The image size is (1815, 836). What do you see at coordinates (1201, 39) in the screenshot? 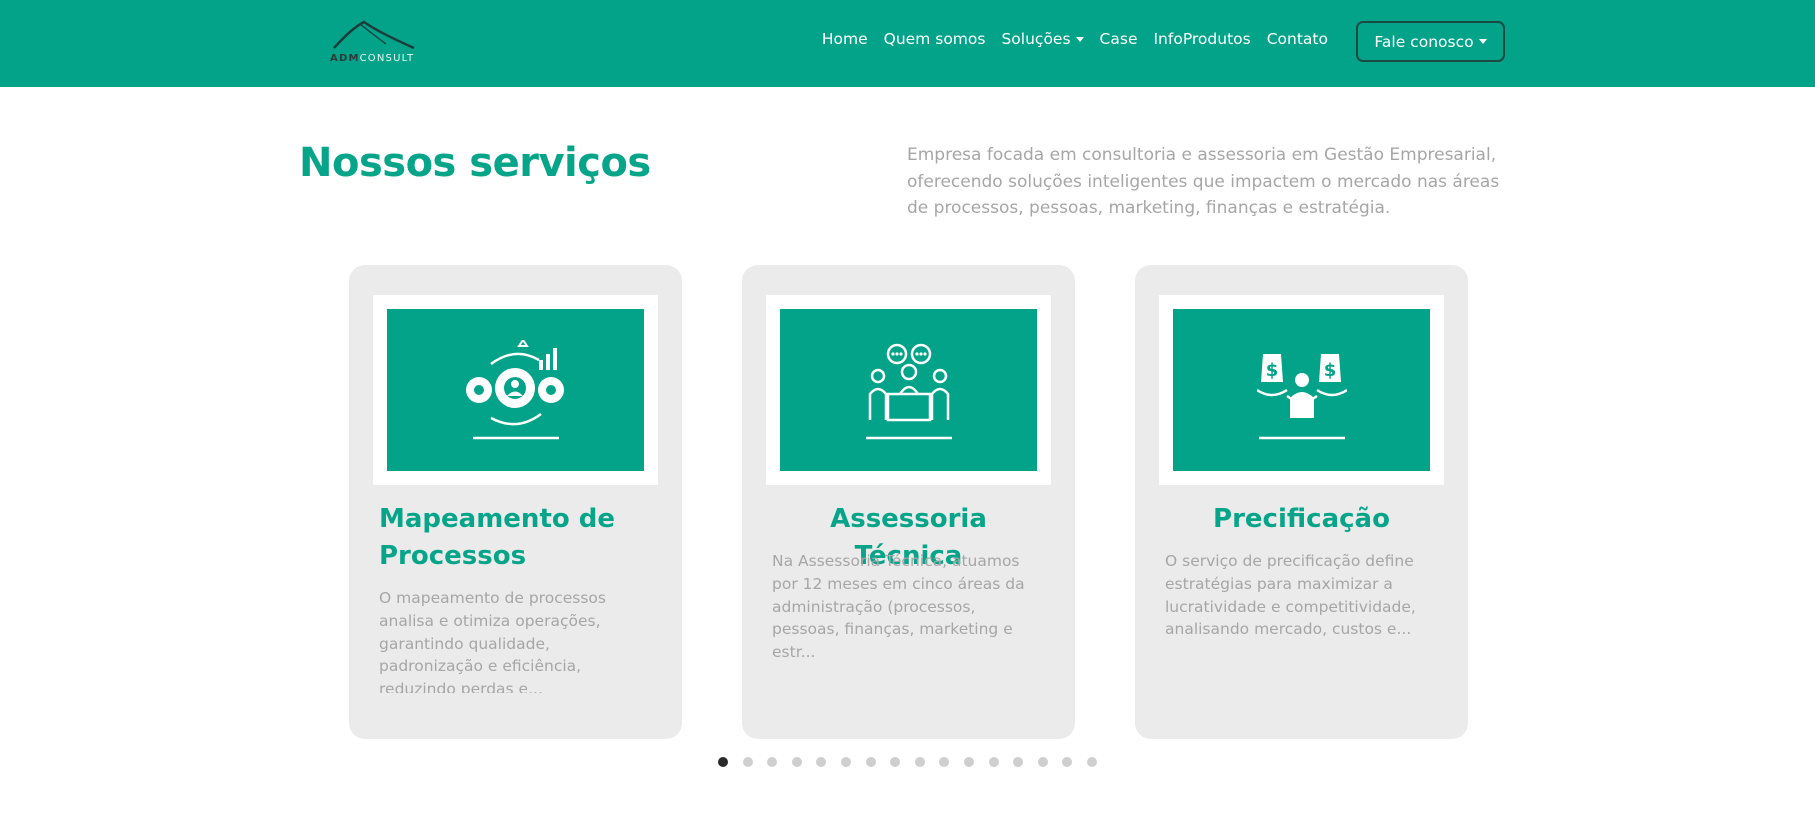
I see `nav-infoprodutos: InfoProdutos` at bounding box center [1201, 39].